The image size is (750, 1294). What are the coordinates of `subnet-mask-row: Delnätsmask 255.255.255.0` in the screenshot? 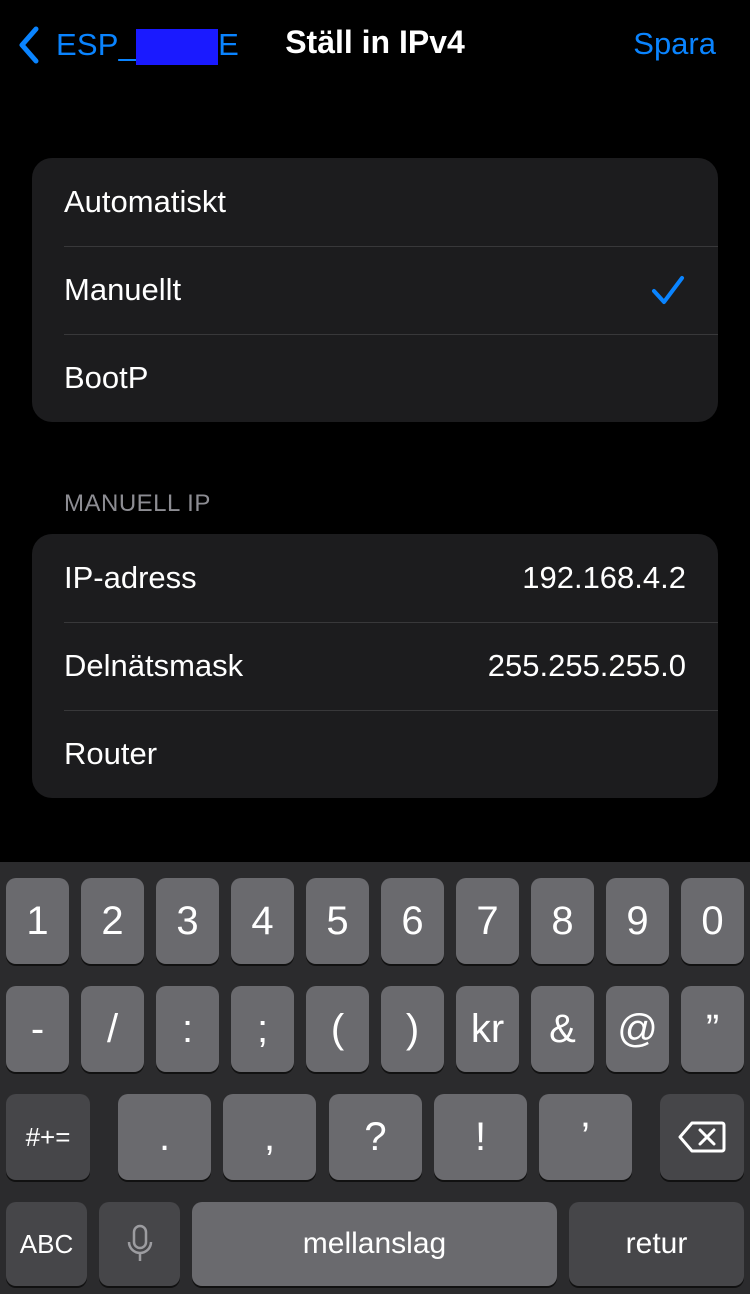 It's located at (375, 666).